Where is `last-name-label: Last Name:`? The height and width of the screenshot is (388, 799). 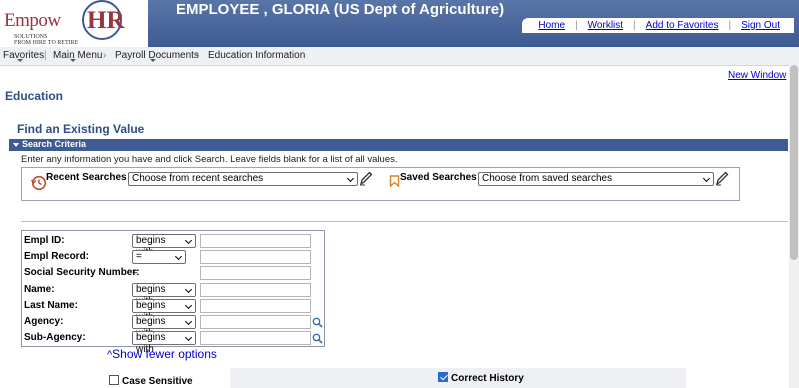
last-name-label: Last Name: is located at coordinates (51, 305).